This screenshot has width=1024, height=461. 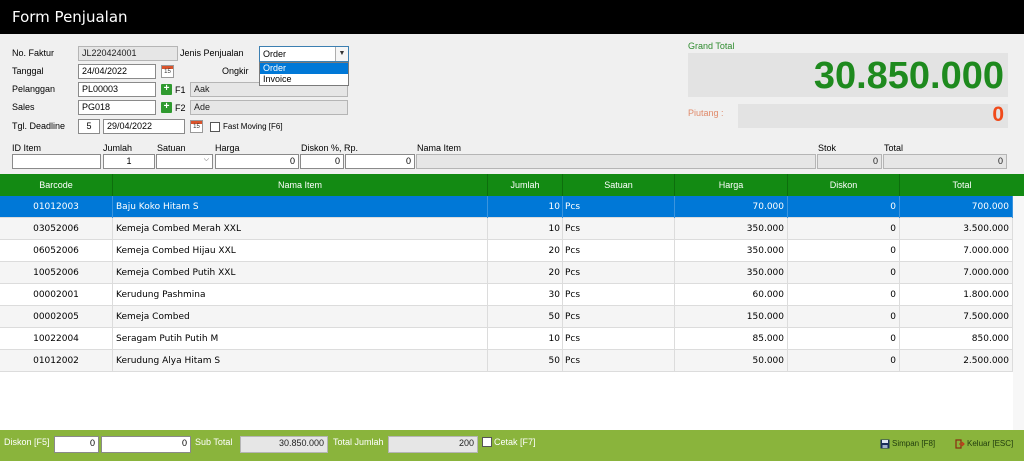 What do you see at coordinates (56, 161) in the screenshot?
I see `id-item-field` at bounding box center [56, 161].